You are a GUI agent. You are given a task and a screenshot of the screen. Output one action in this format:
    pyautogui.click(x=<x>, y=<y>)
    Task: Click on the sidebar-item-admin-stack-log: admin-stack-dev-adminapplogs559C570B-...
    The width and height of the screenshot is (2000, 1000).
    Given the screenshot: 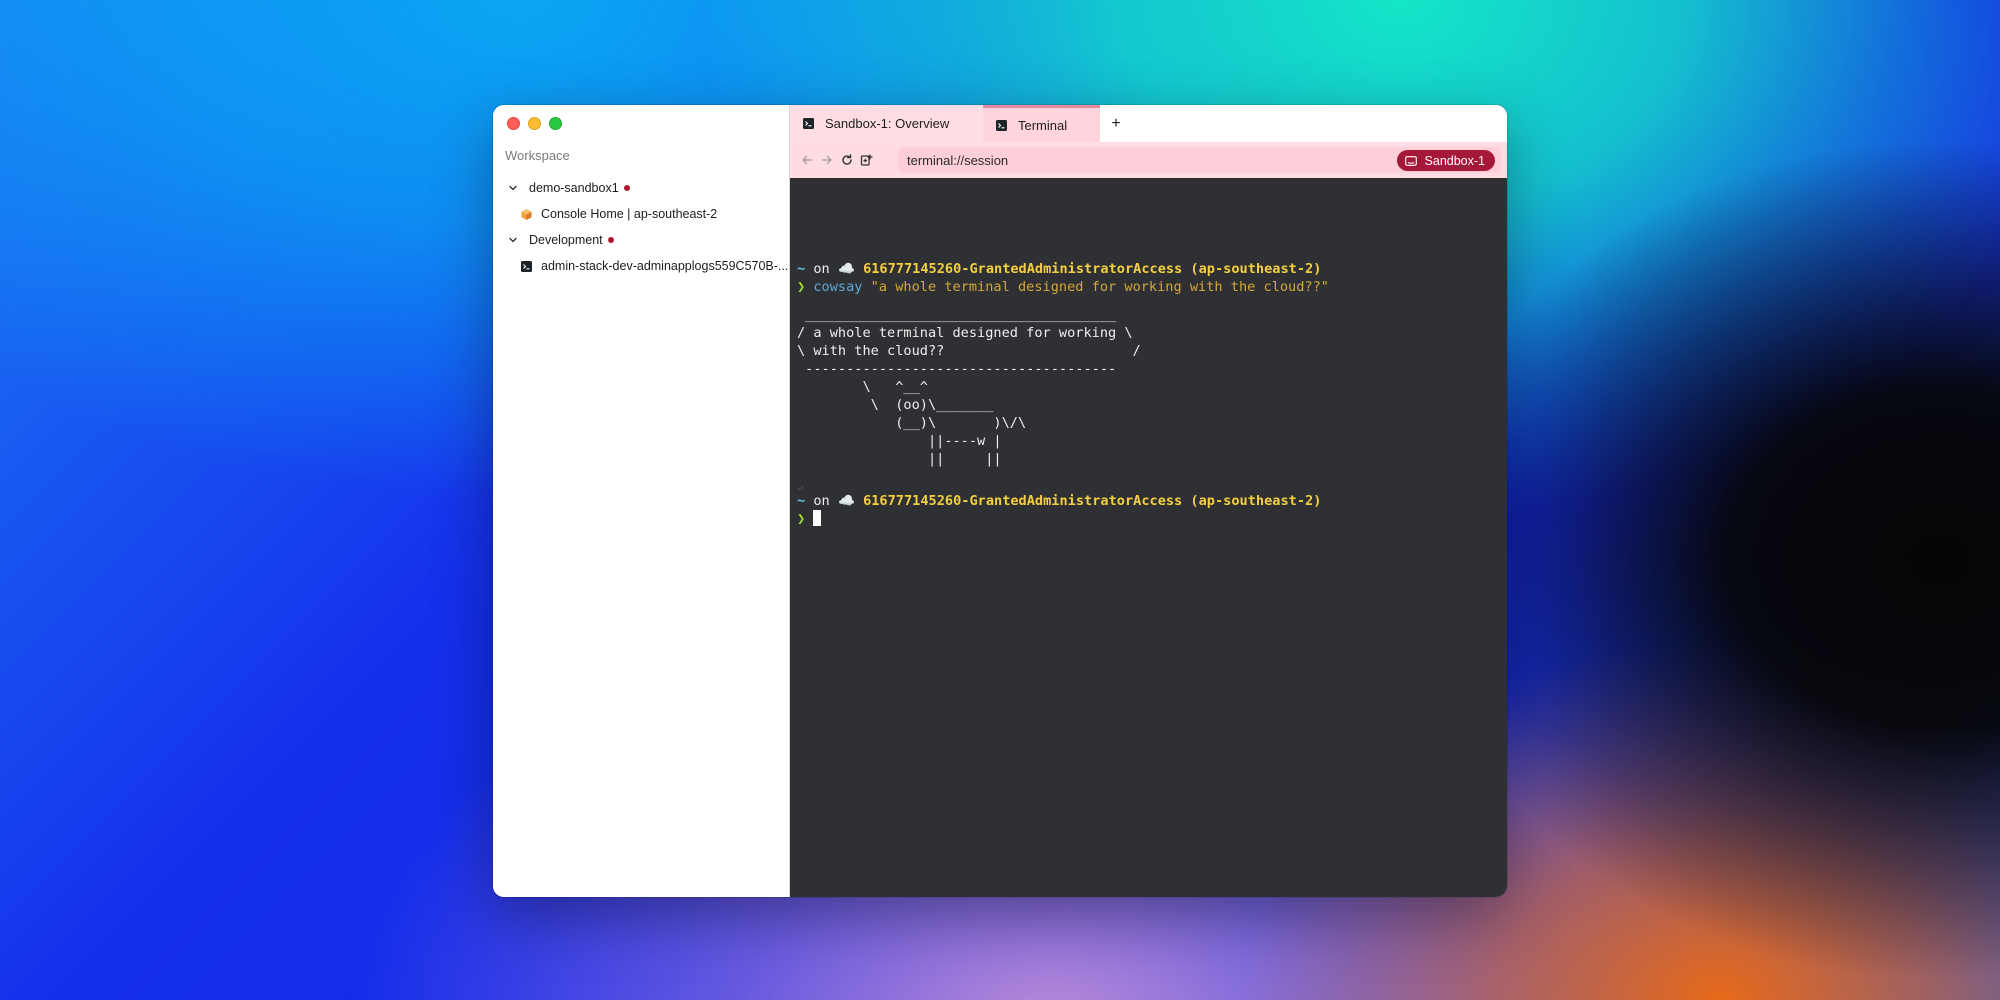 What is the action you would take?
    pyautogui.click(x=641, y=266)
    